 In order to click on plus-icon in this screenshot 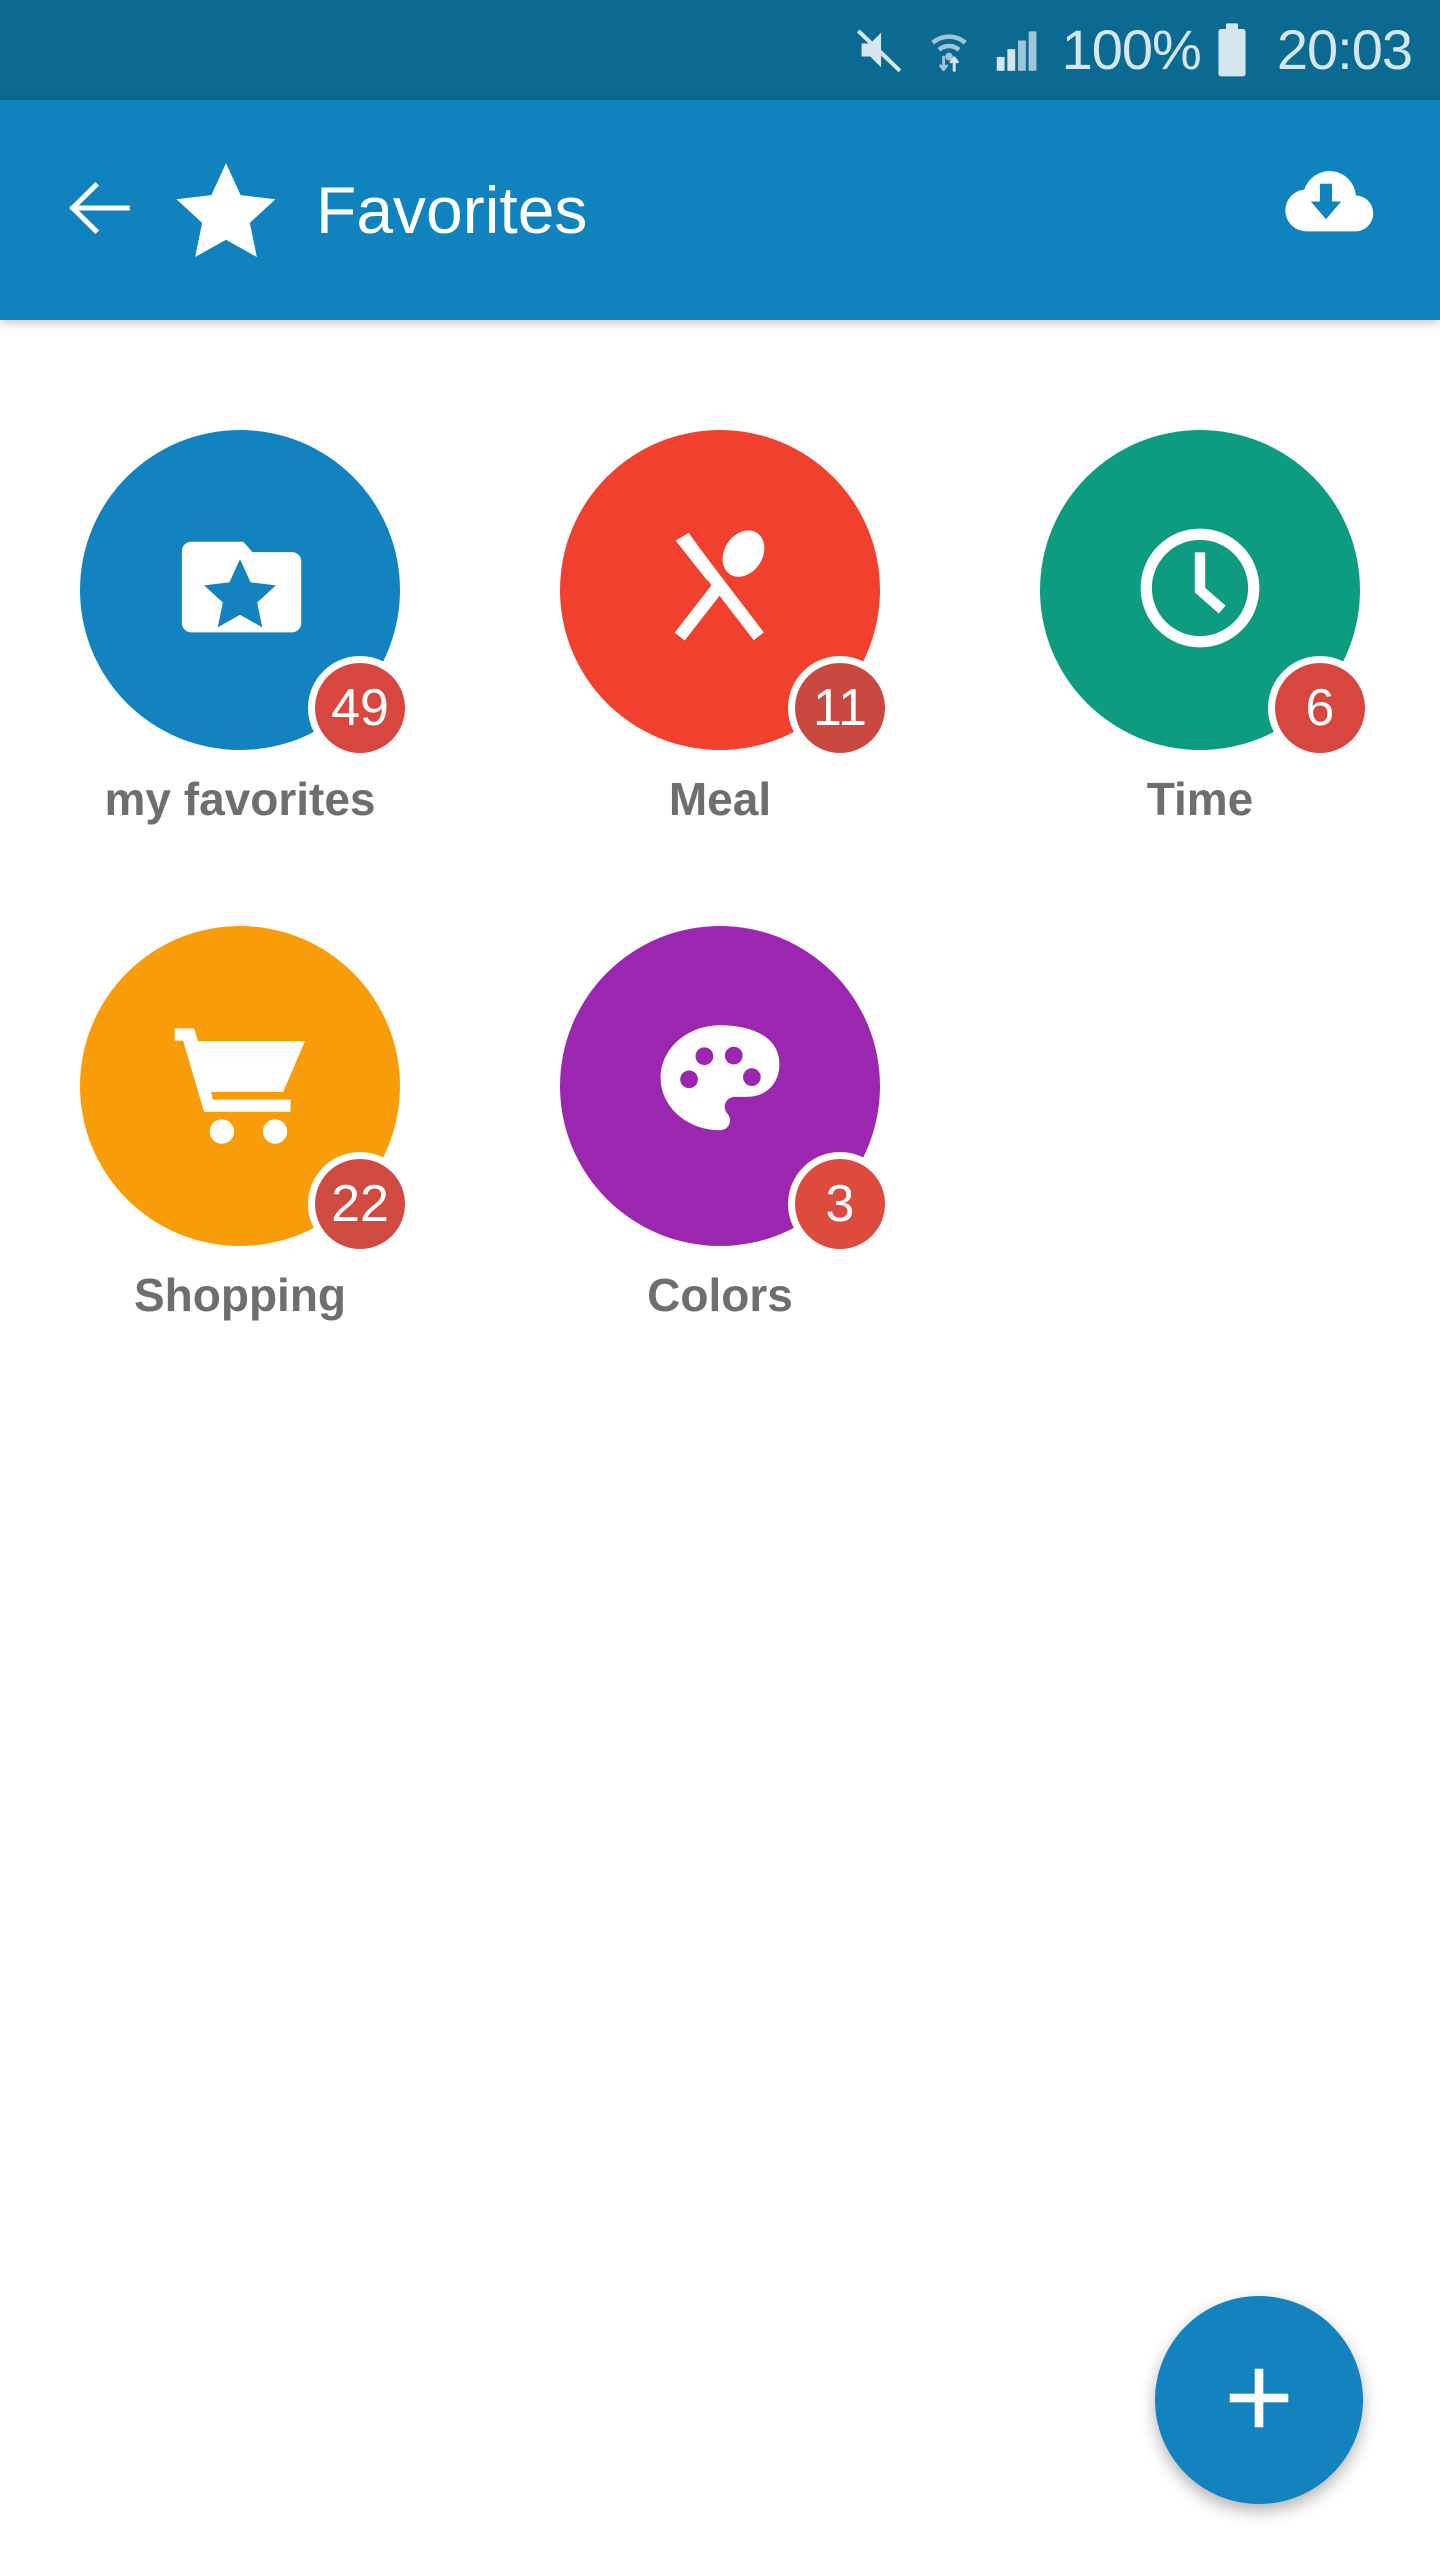, I will do `click(1259, 2400)`.